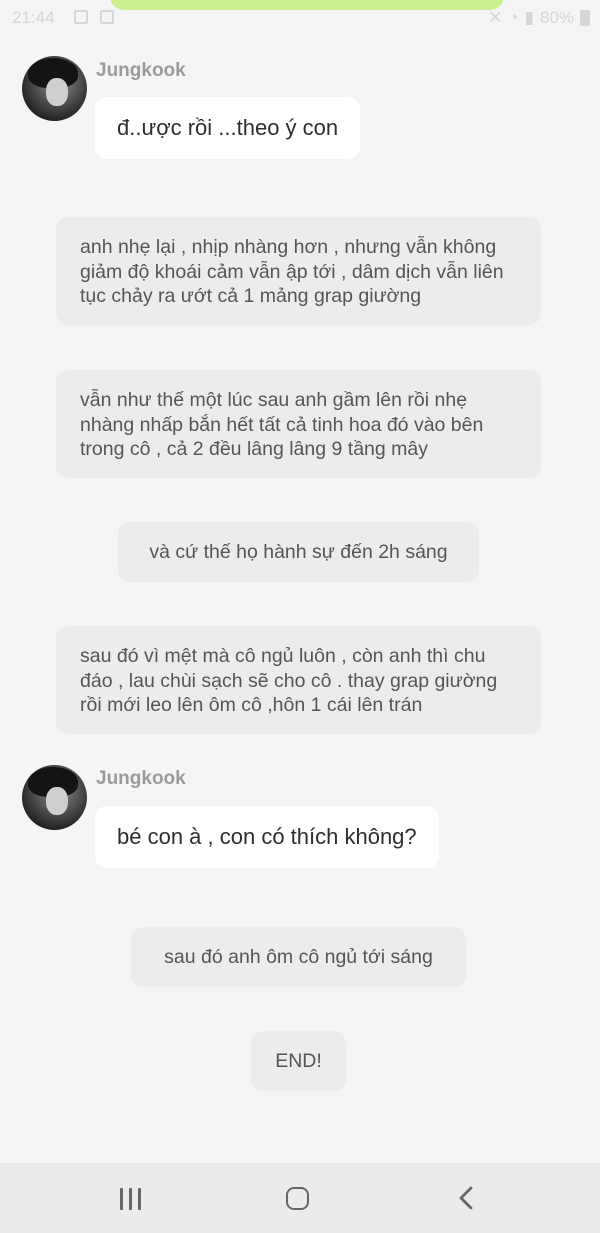 Image resolution: width=600 pixels, height=1233 pixels. I want to click on wifi-icon: ◔, so click(513, 17).